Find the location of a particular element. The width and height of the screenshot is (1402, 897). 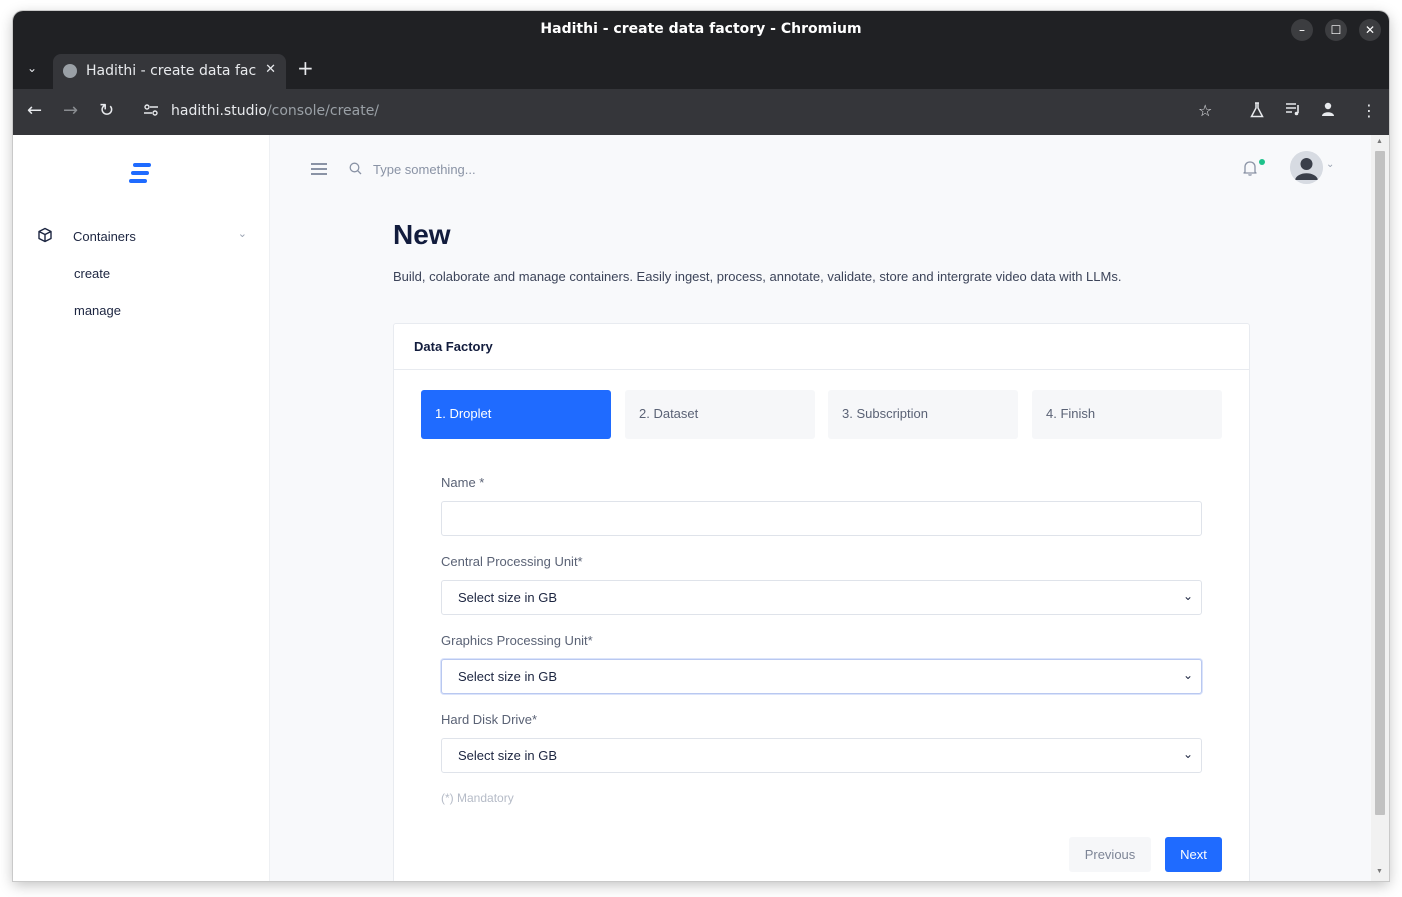

browser-toolbar: ← → ↻ hadithi.studio/console/create/ ☆ ⋮ is located at coordinates (701, 112).